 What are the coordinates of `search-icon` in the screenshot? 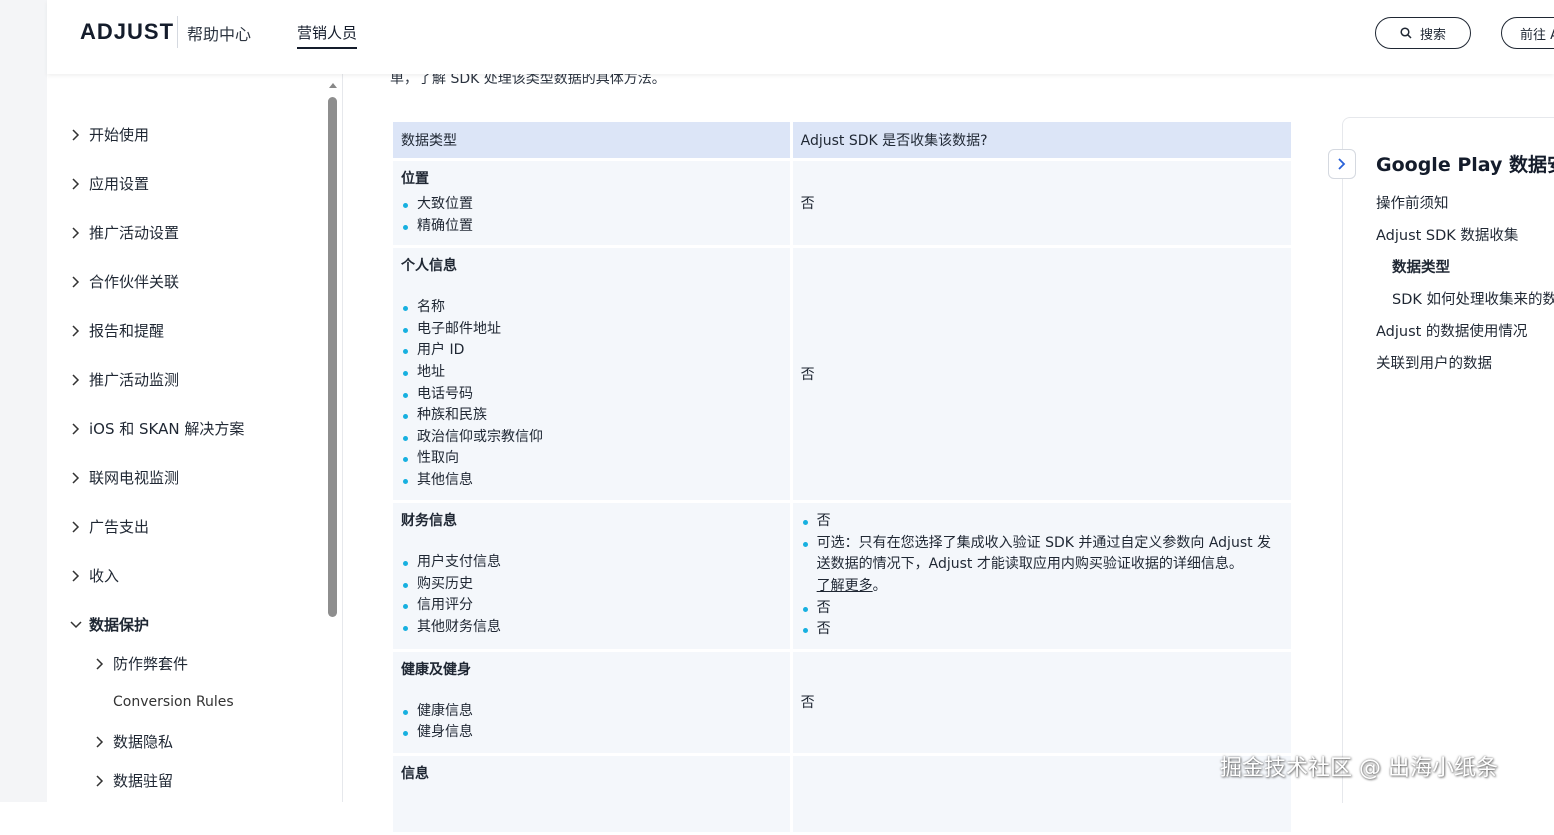 It's located at (1406, 33).